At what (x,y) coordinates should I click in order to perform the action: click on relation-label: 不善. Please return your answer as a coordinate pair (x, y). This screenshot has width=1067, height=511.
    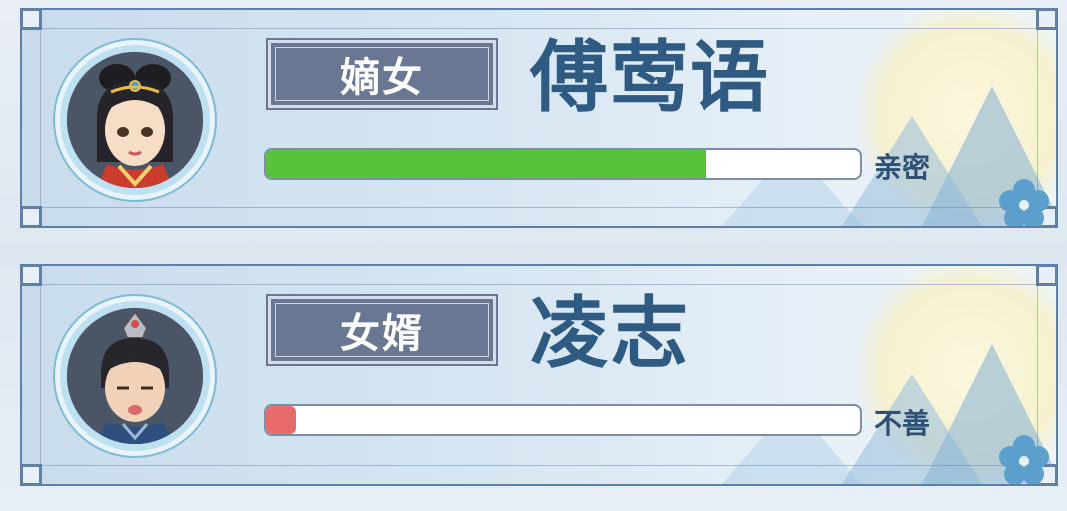
    Looking at the image, I should click on (902, 423).